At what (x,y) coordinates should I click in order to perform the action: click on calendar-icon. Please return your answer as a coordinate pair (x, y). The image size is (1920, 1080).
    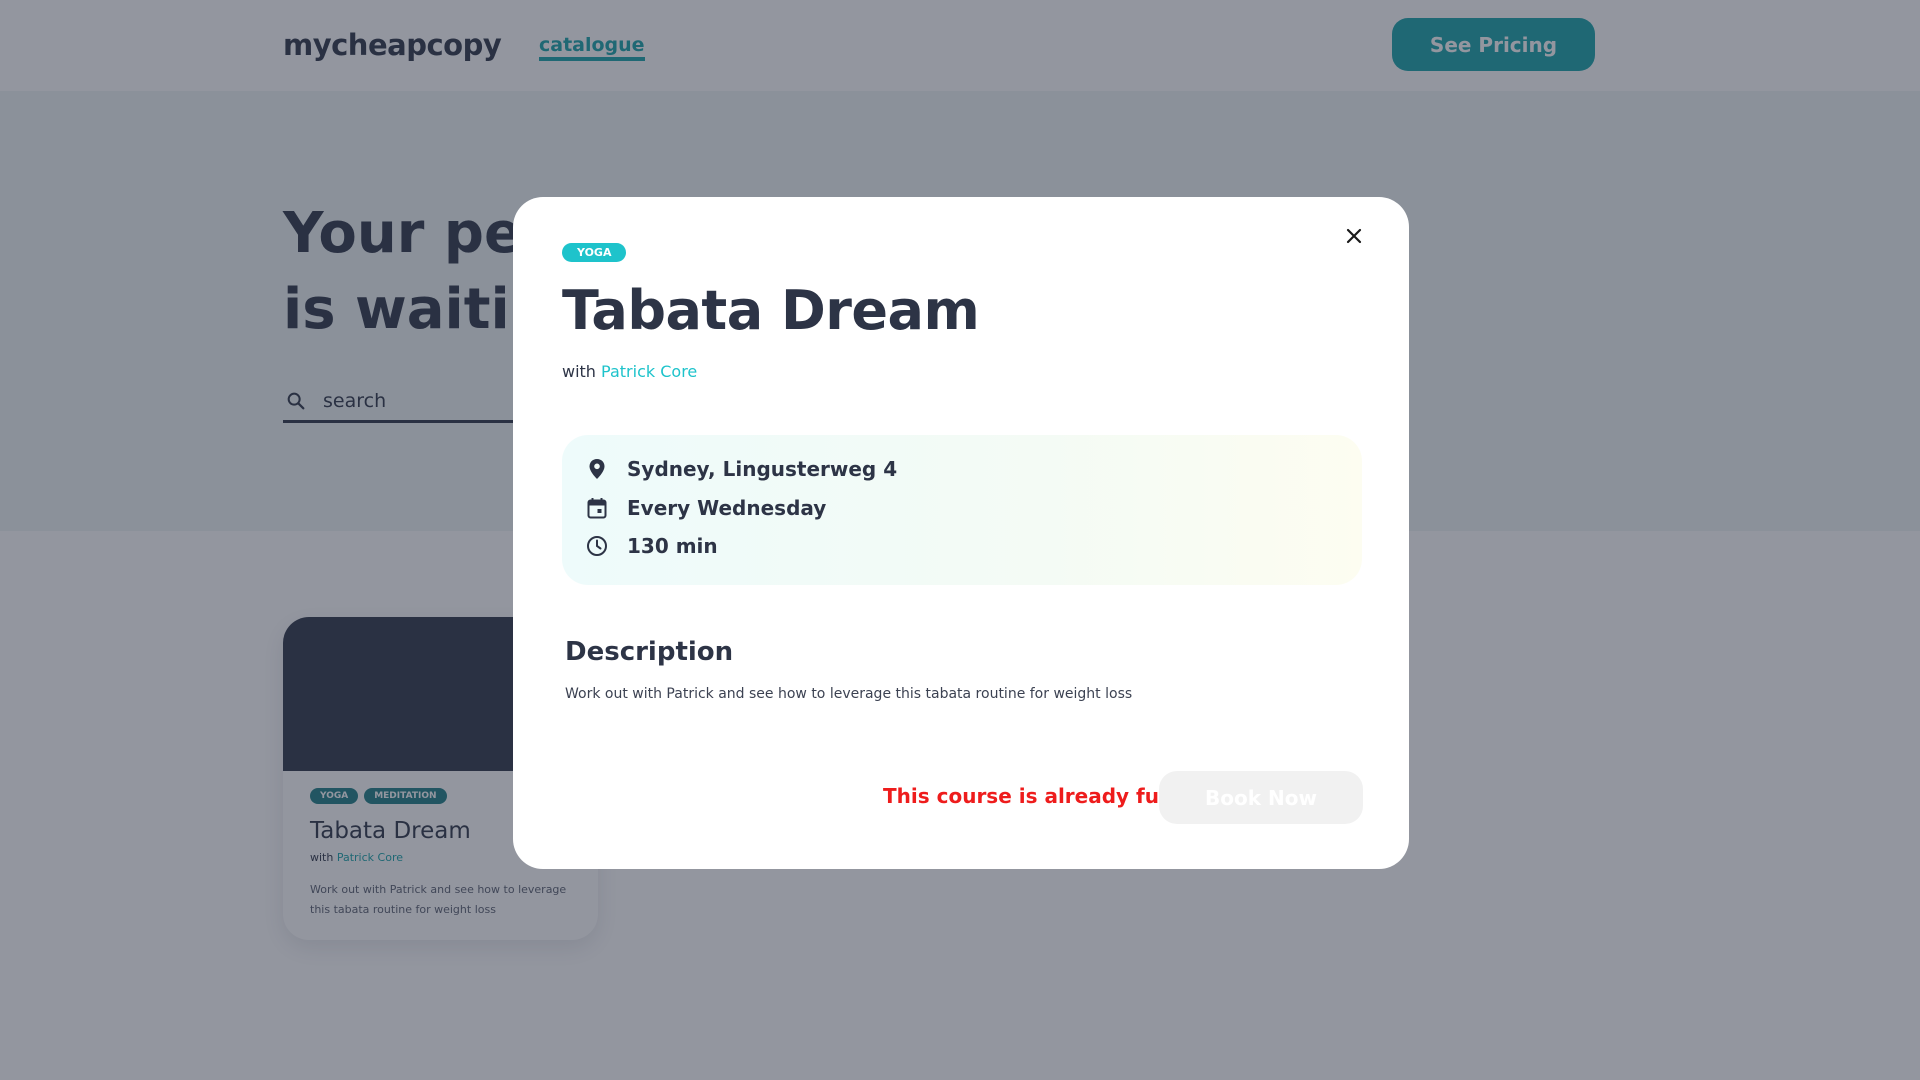
    Looking at the image, I should click on (597, 508).